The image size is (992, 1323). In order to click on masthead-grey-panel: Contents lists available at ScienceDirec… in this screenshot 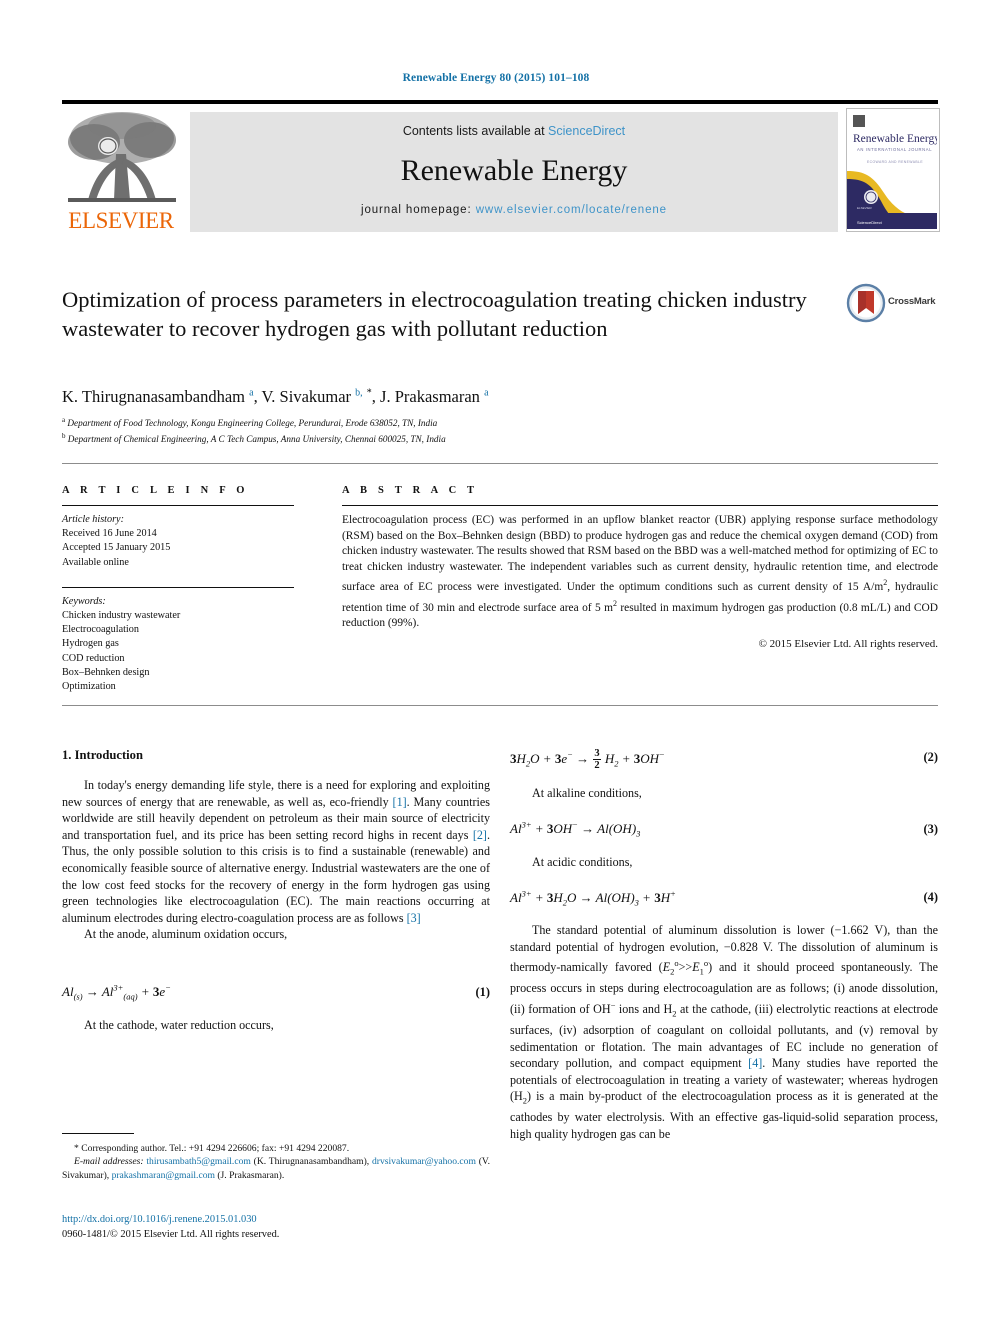, I will do `click(514, 172)`.